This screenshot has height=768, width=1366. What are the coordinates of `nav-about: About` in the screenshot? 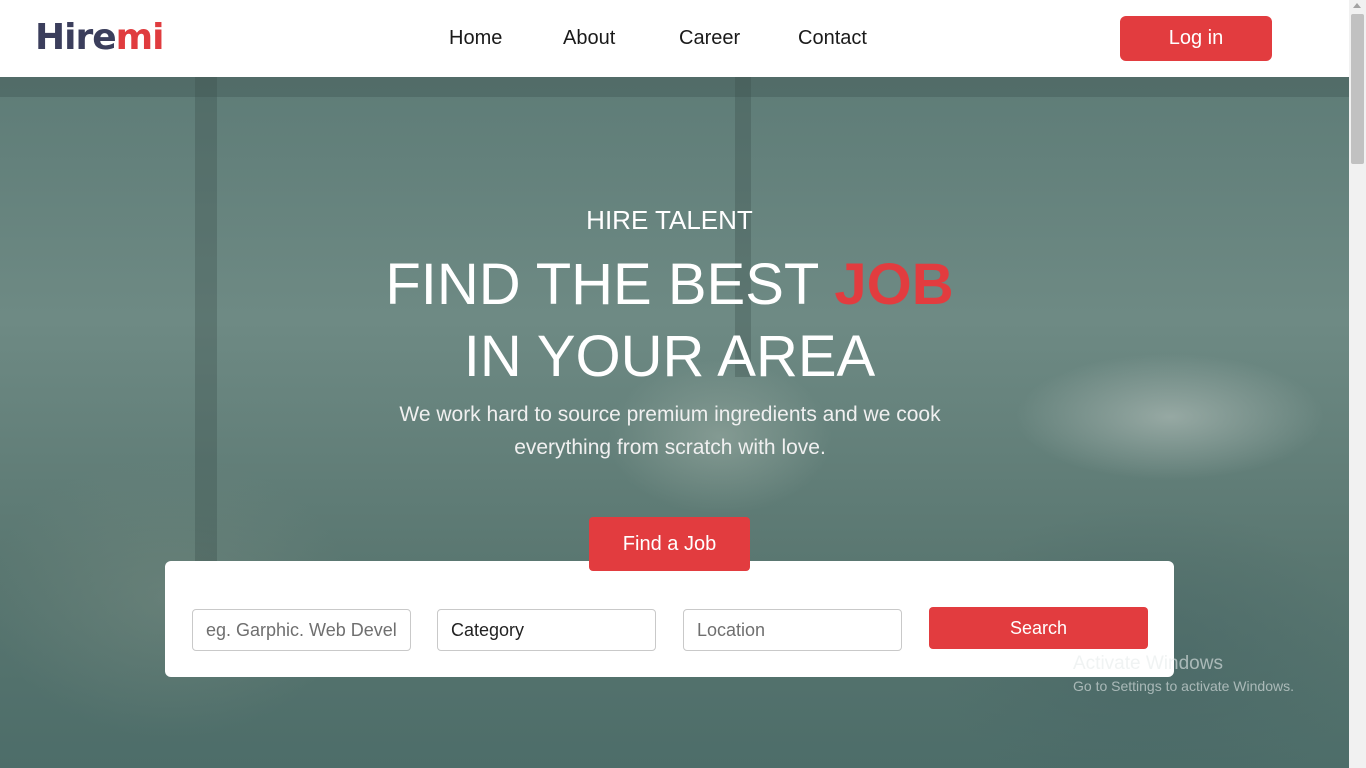 It's located at (621, 38).